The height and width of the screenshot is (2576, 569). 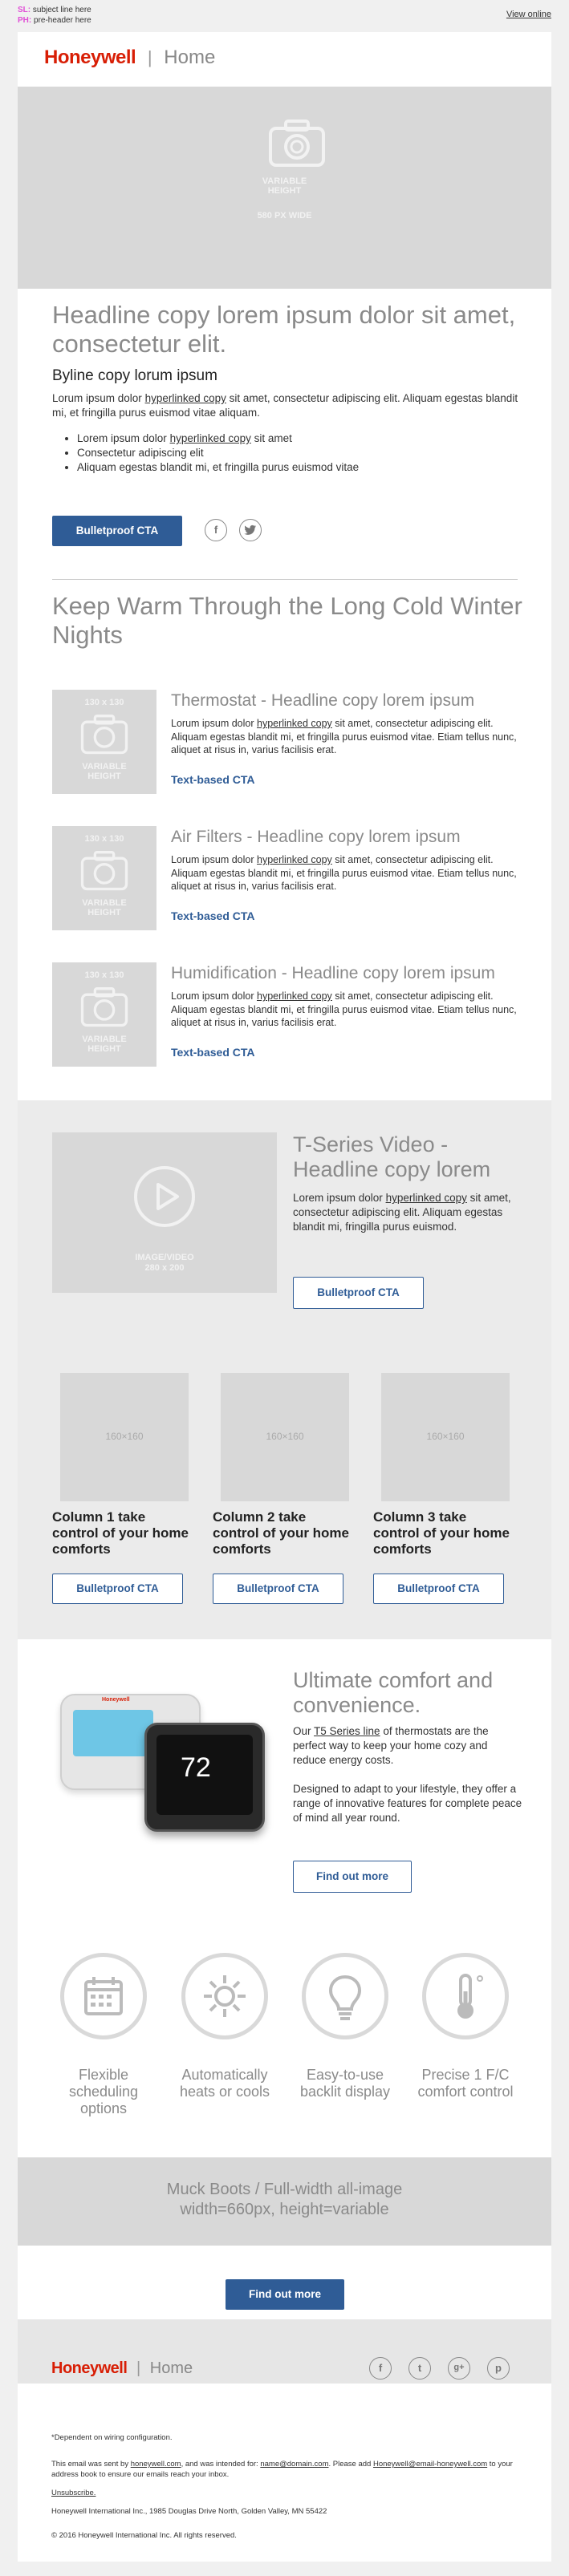 What do you see at coordinates (210, 438) in the screenshot?
I see `bullet-hyperlink: hyperlinked copy` at bounding box center [210, 438].